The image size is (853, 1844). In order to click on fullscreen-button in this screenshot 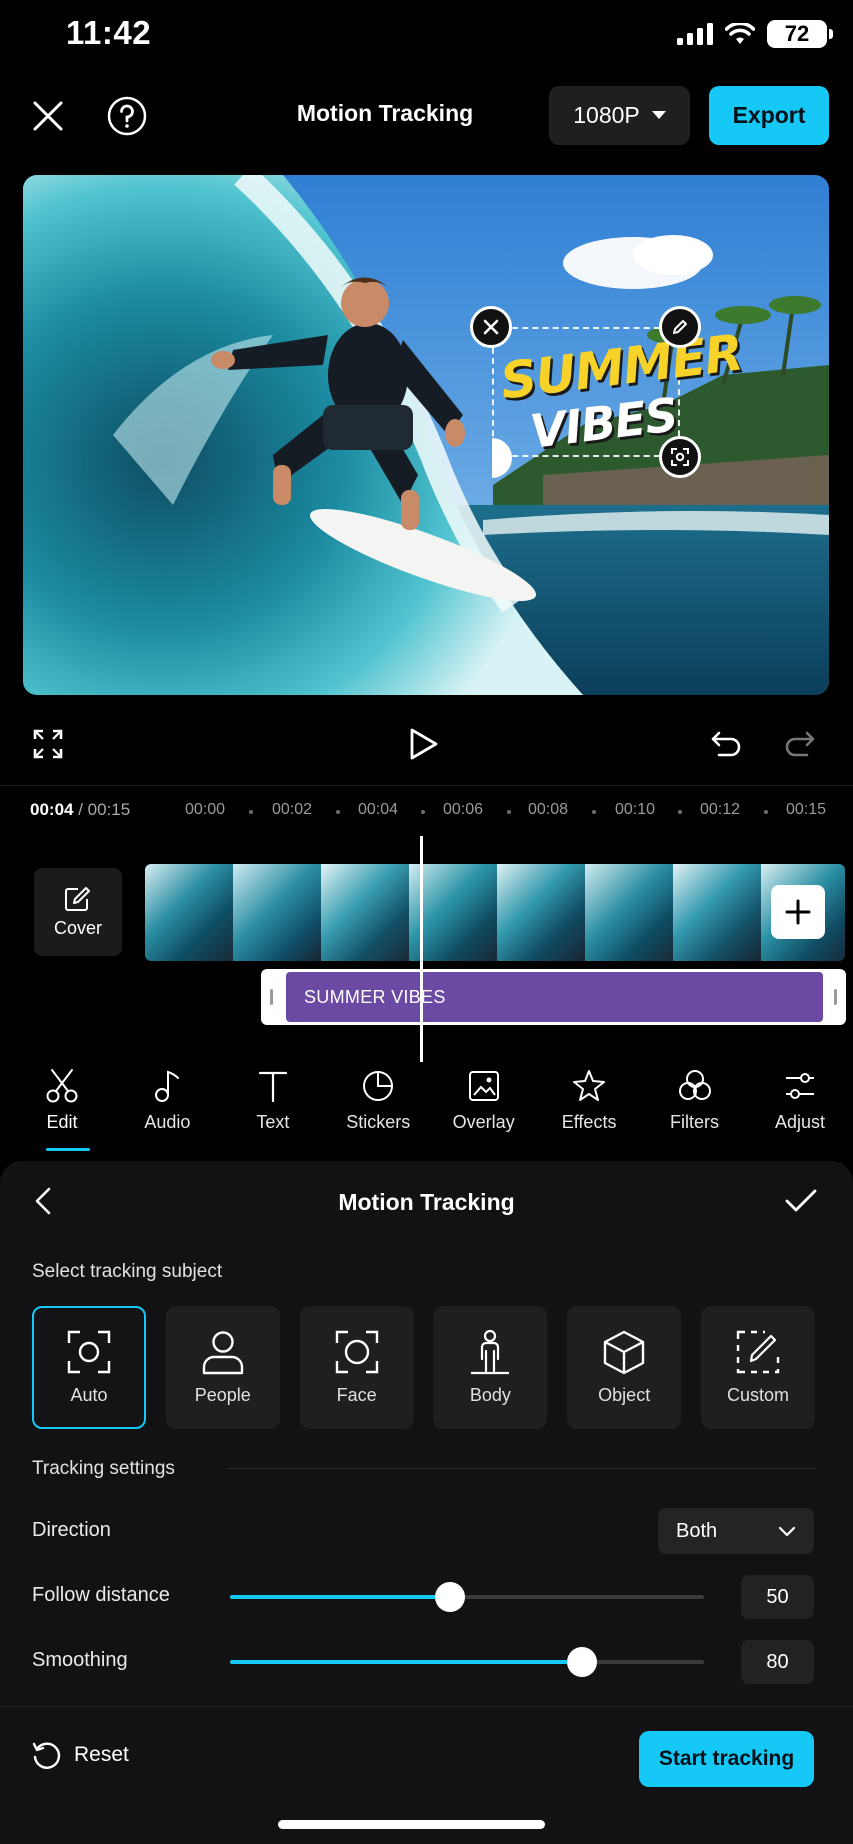, I will do `click(48, 744)`.